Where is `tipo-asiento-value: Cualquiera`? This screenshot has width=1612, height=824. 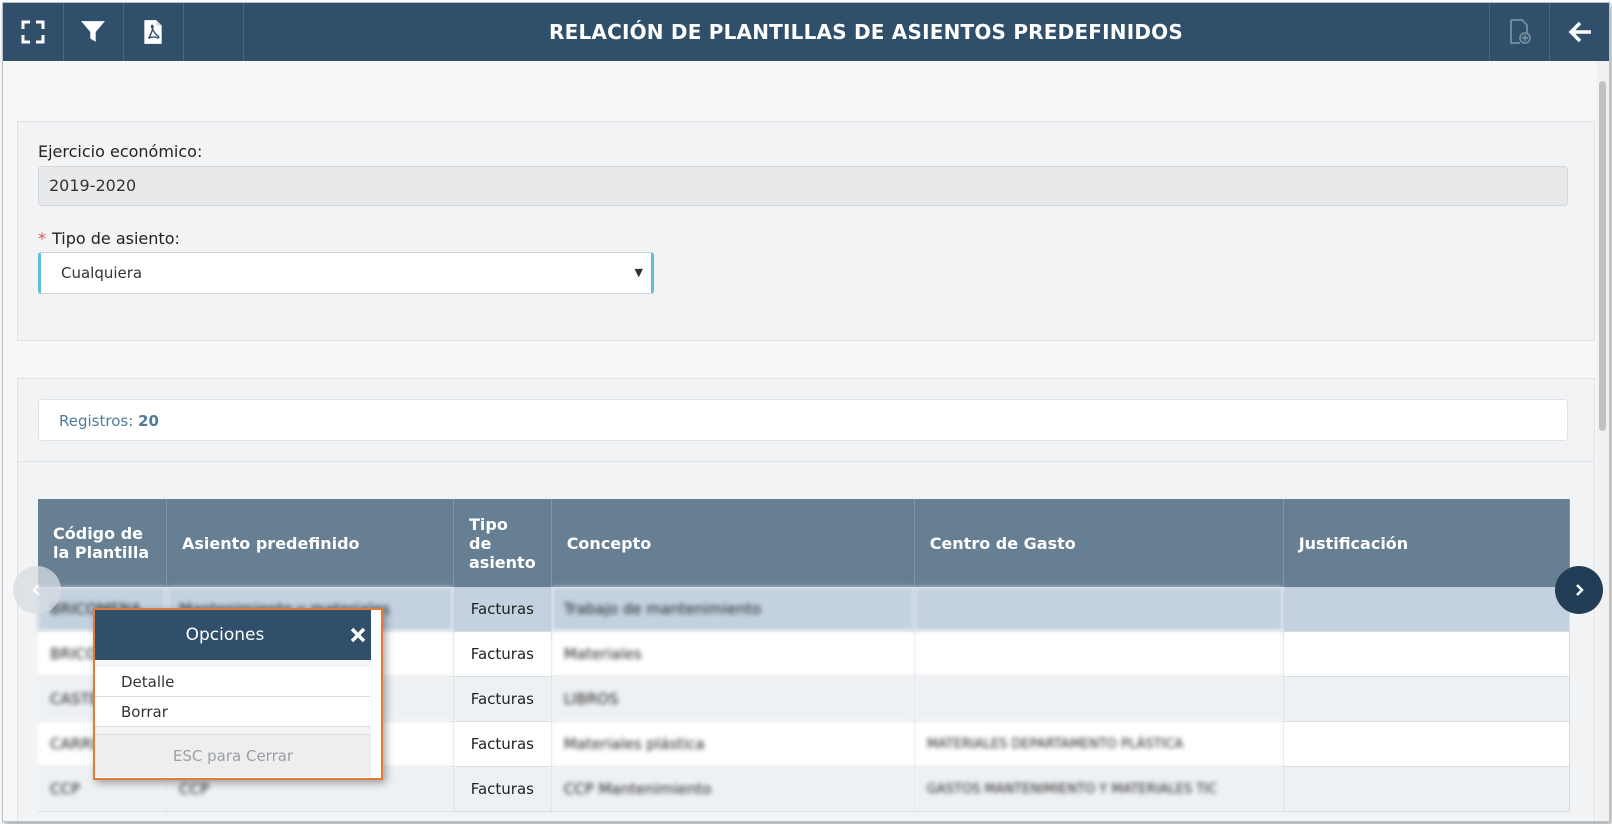
tipo-asiento-value: Cualquiera is located at coordinates (102, 273).